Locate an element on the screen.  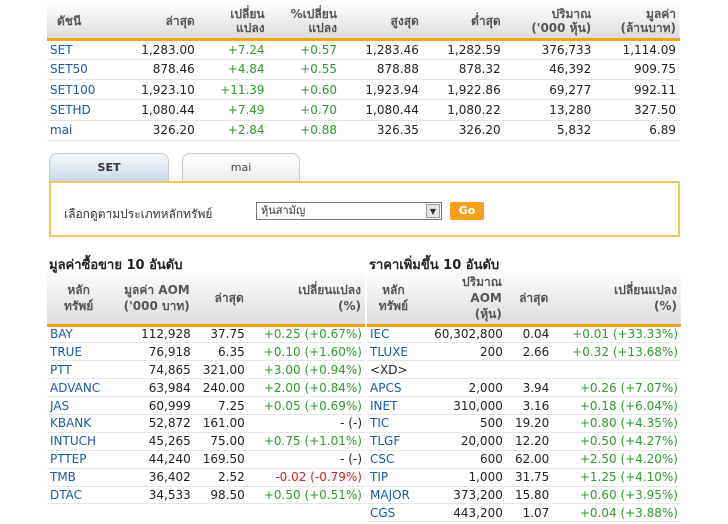
symbol-link: ADVANC is located at coordinates (79, 388).